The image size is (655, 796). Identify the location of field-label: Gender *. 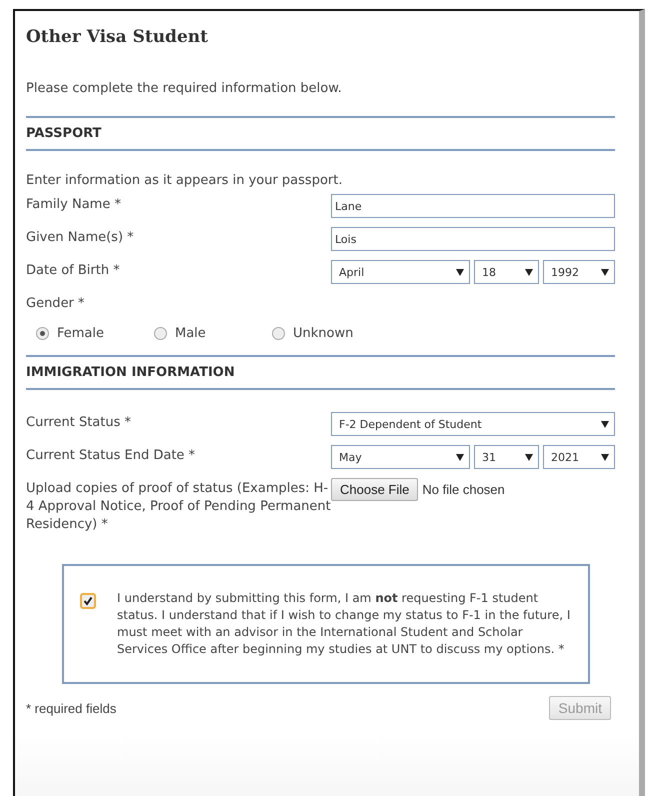
(56, 304).